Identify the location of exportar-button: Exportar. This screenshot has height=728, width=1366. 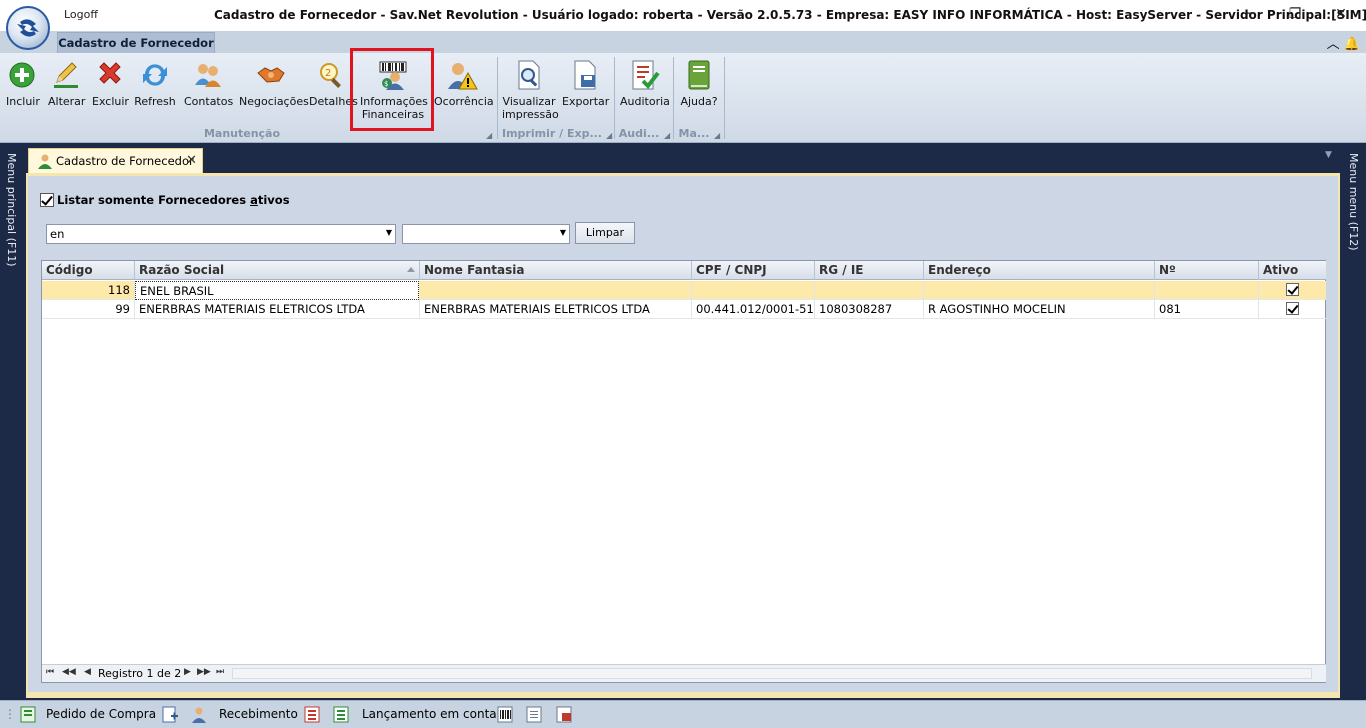
(585, 91).